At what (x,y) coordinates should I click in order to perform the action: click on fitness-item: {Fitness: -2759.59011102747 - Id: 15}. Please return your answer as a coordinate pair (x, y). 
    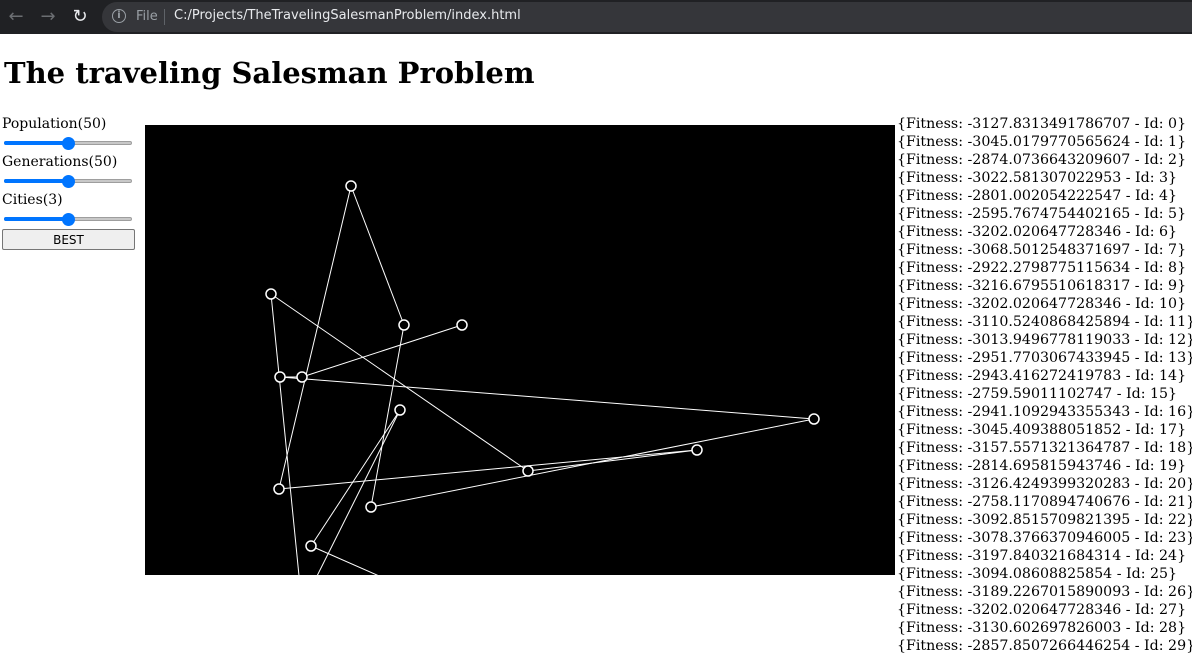
    Looking at the image, I should click on (1037, 394).